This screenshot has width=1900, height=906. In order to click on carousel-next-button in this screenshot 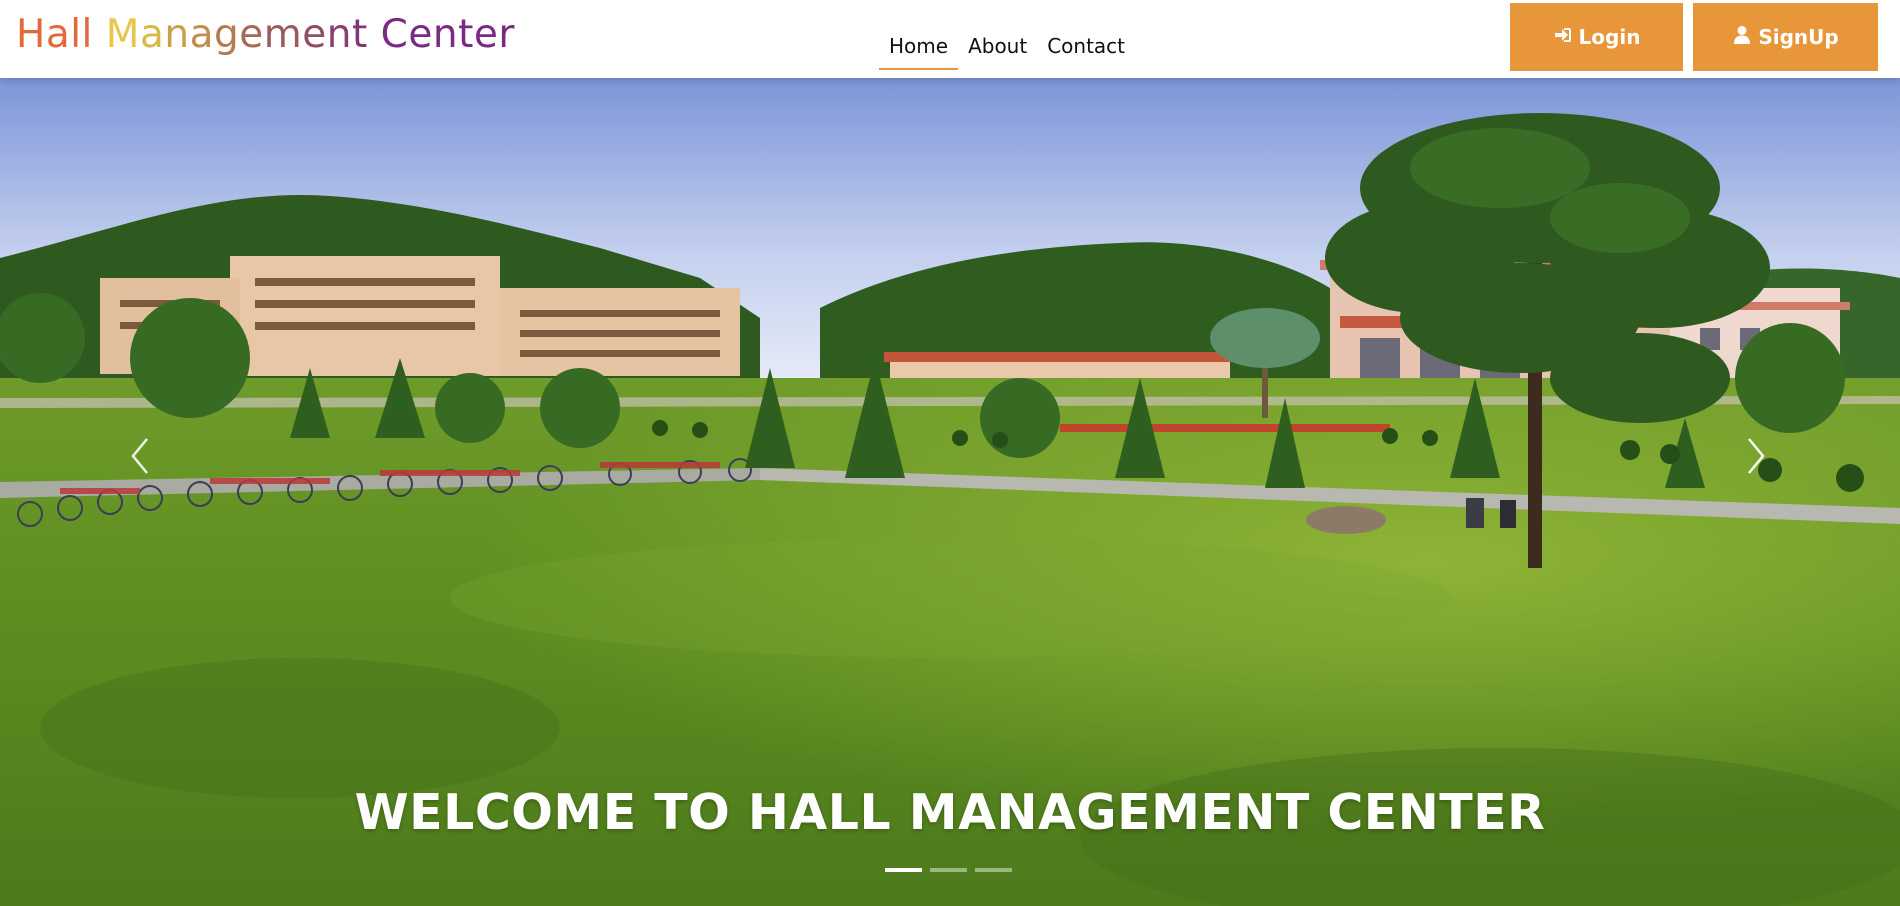, I will do `click(1756, 458)`.